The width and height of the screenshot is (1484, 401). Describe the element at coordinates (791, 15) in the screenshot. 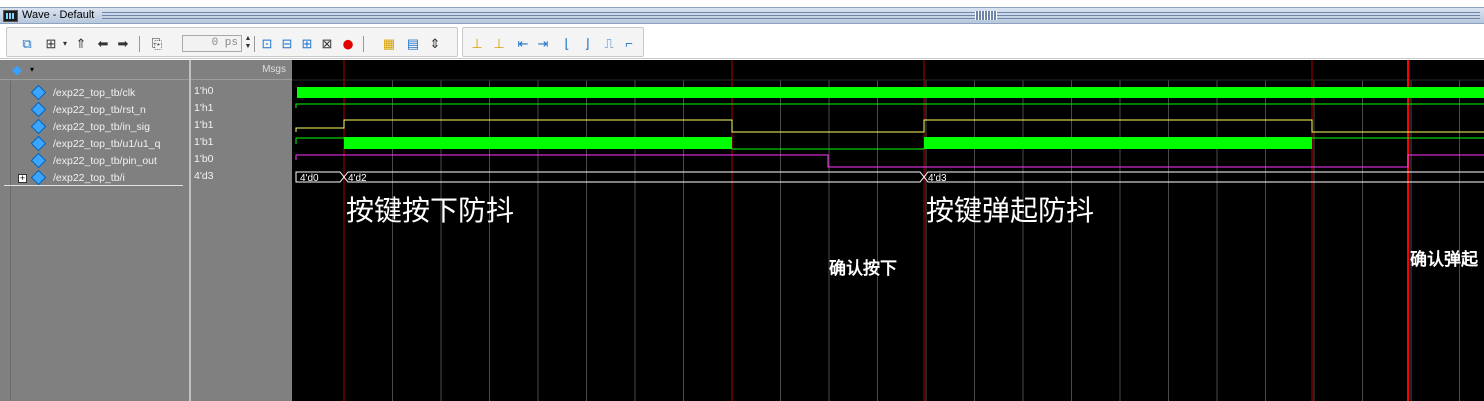

I see `title-bar-stripes` at that location.